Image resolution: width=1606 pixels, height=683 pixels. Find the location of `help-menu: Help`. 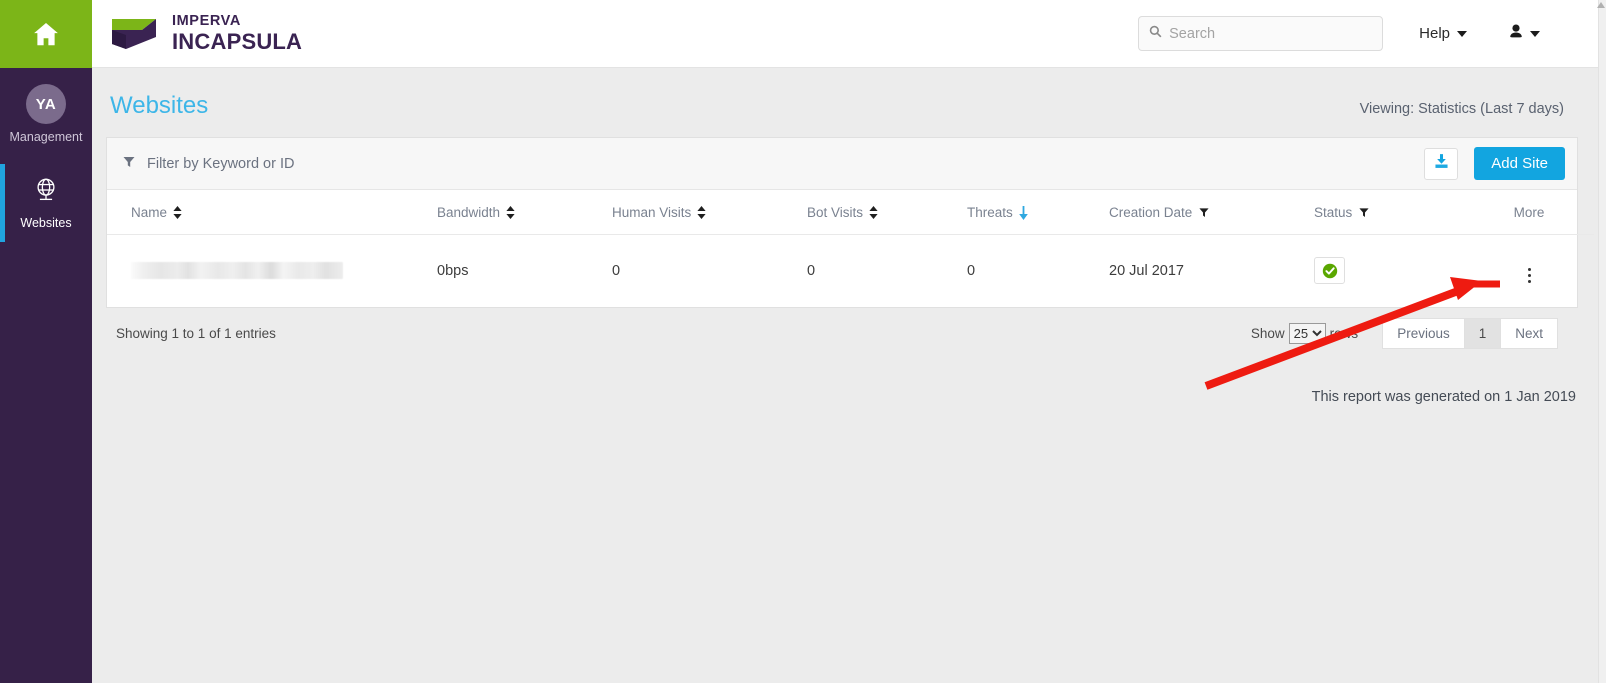

help-menu: Help is located at coordinates (1443, 33).